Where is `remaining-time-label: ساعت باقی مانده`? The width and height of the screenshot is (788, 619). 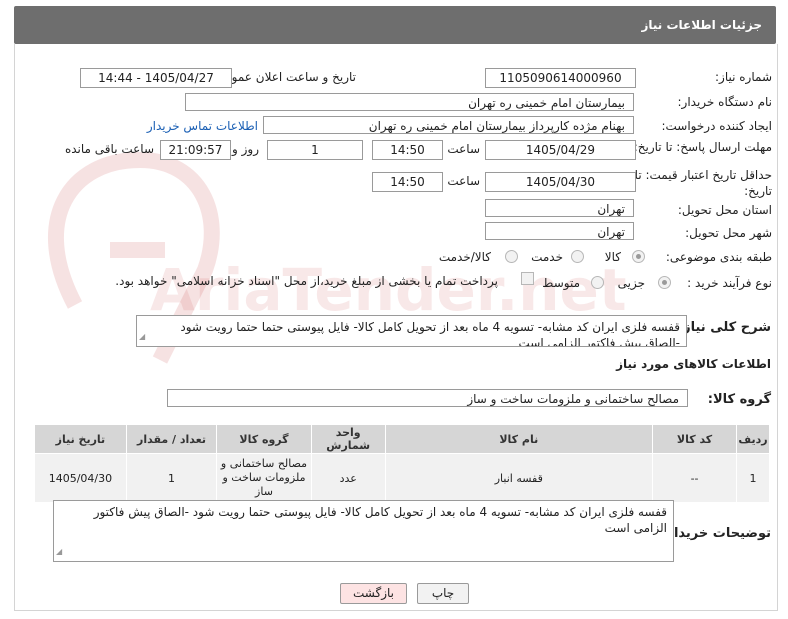 remaining-time-label: ساعت باقی مانده is located at coordinates (109, 149).